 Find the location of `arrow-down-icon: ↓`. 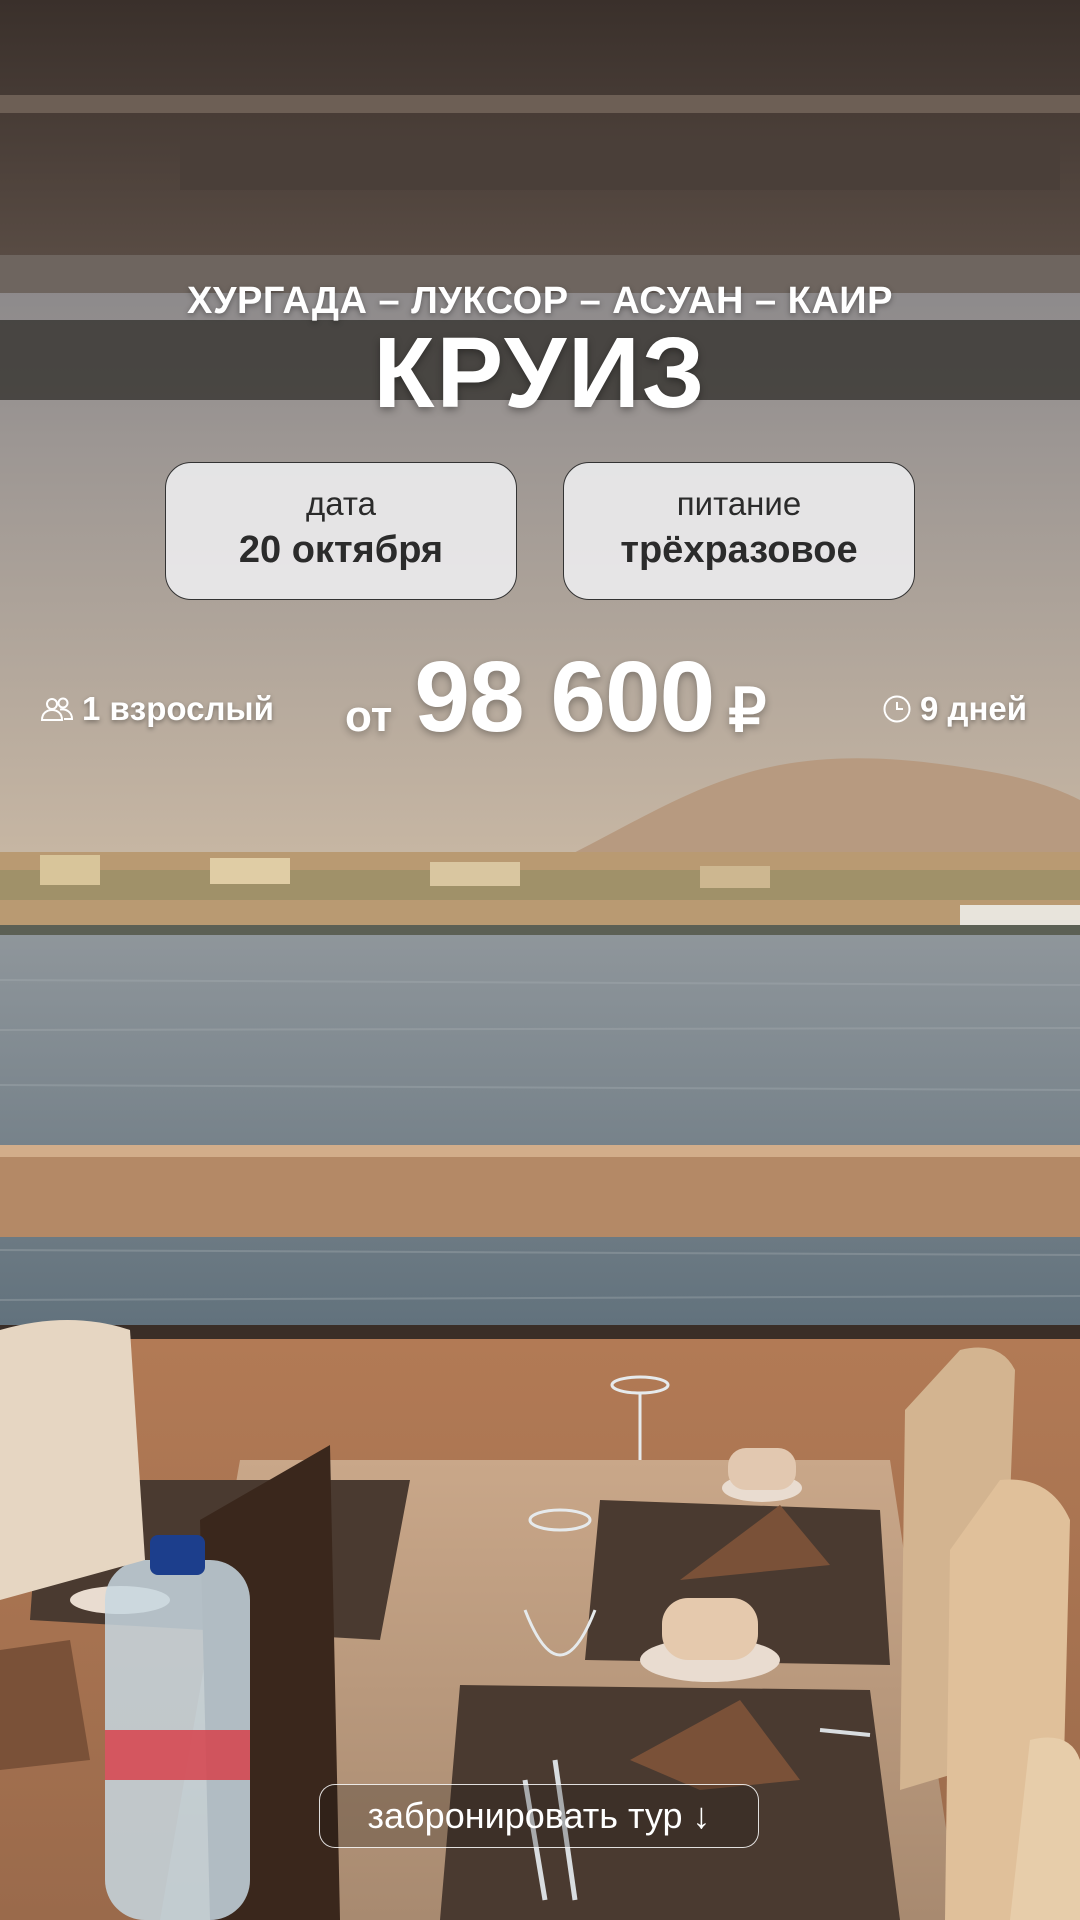

arrow-down-icon: ↓ is located at coordinates (701, 1815).